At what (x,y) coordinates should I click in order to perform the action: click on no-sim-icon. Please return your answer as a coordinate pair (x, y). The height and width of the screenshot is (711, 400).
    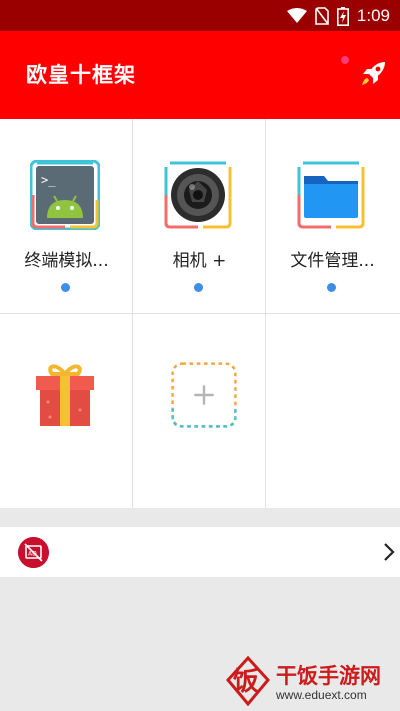
    Looking at the image, I should click on (322, 16).